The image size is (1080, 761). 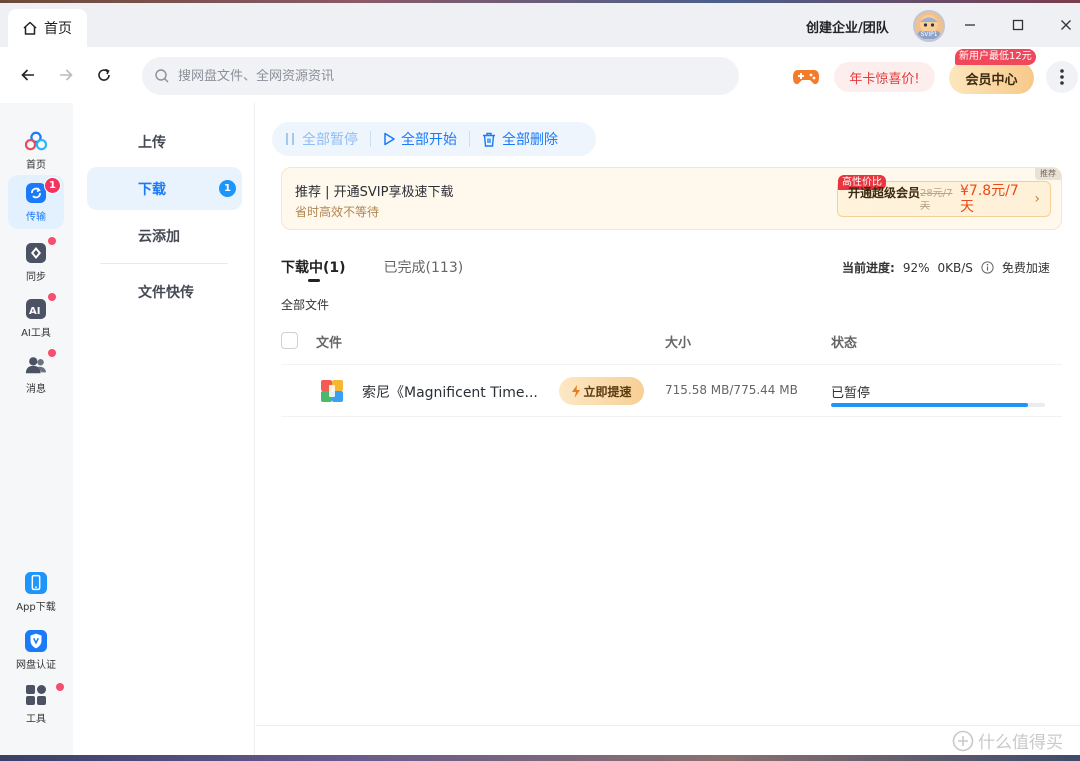 I want to click on promo-subtitle: 省时高效不等待, so click(x=337, y=212).